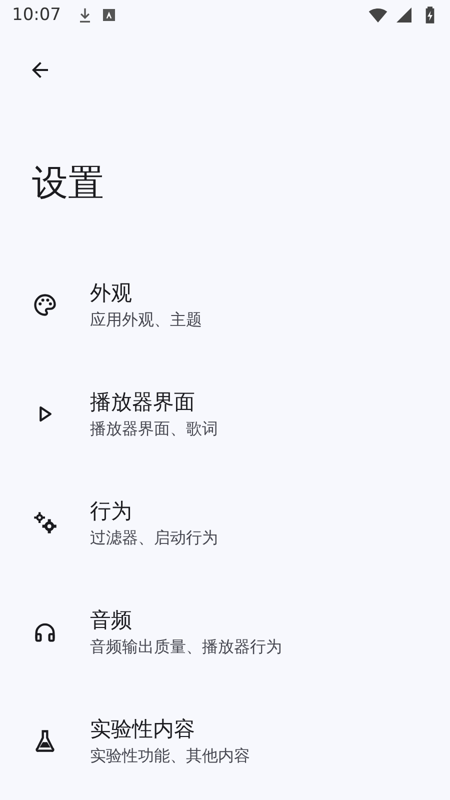  I want to click on item-title: 播放器界面, so click(143, 402).